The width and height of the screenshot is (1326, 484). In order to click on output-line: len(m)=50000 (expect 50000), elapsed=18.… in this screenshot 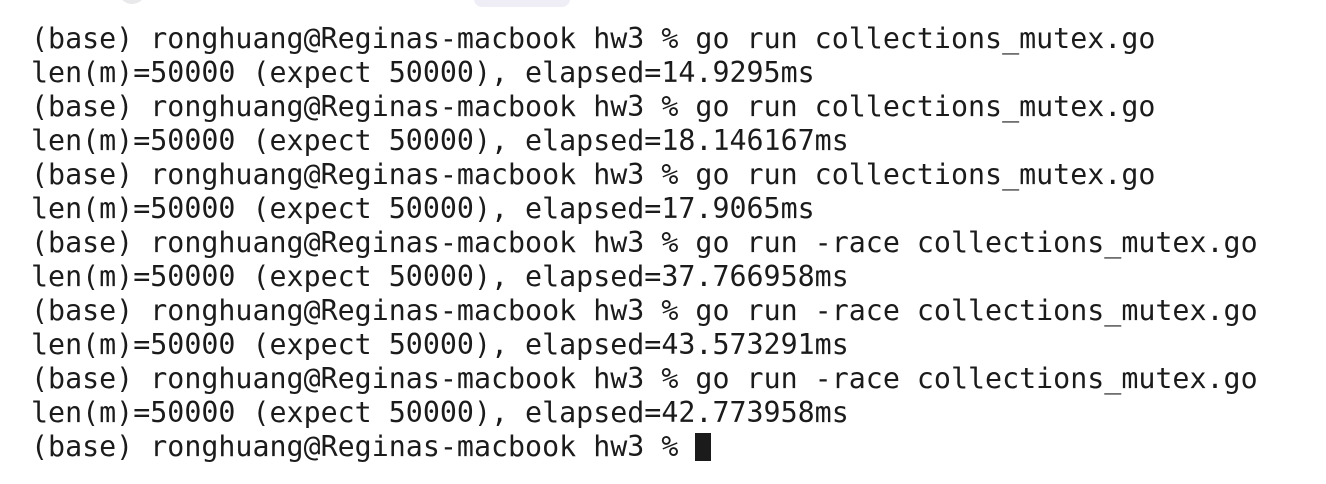, I will do `click(440, 140)`.